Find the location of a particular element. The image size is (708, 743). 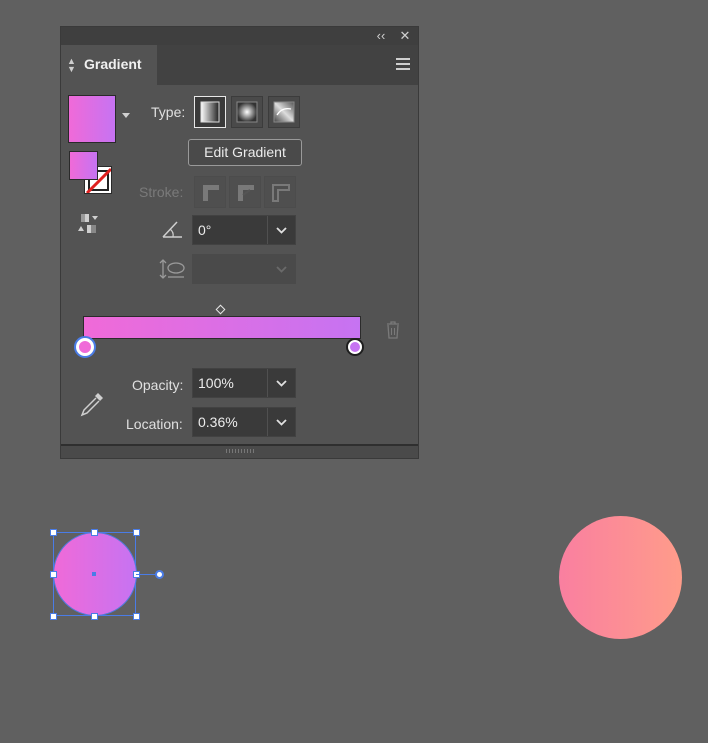

location-value: 0.36% is located at coordinates (218, 422).